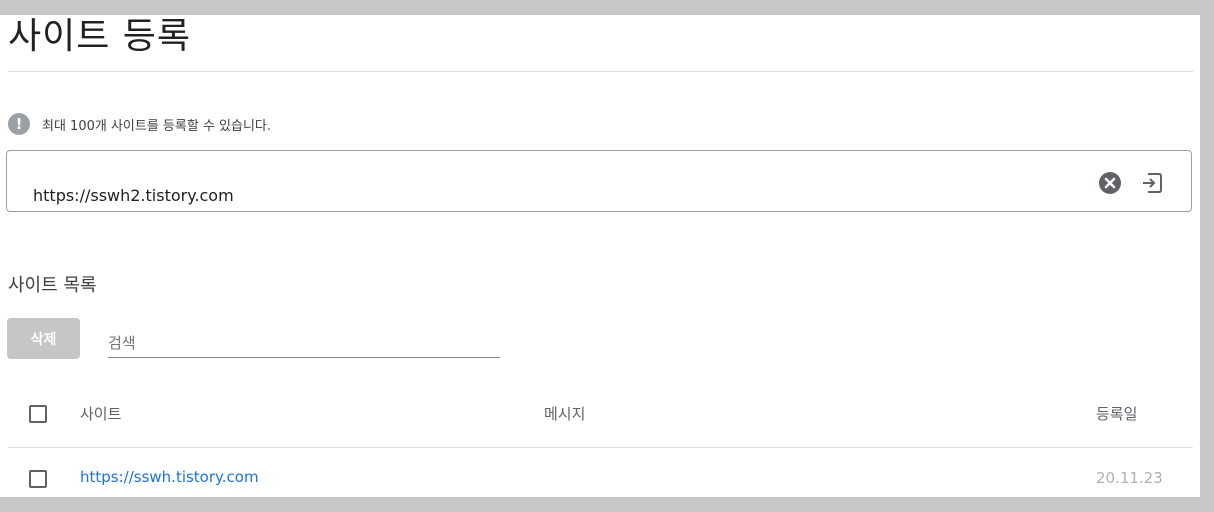 The image size is (1214, 512). Describe the element at coordinates (52, 285) in the screenshot. I see `site-list-title: 사이트 목록` at that location.